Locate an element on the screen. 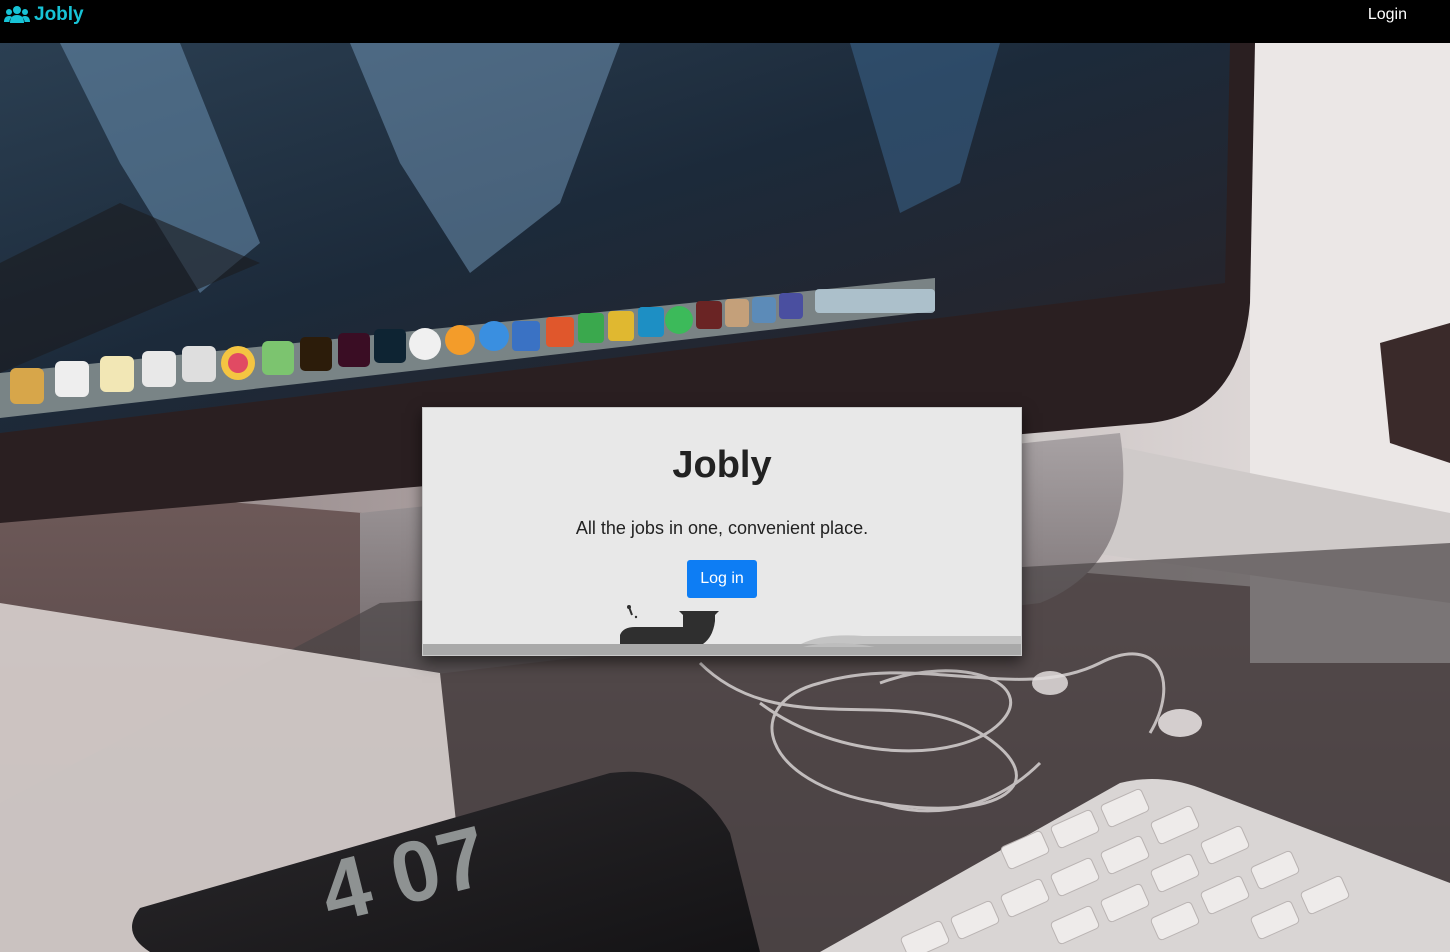  whale-illustration is located at coordinates (722, 630).